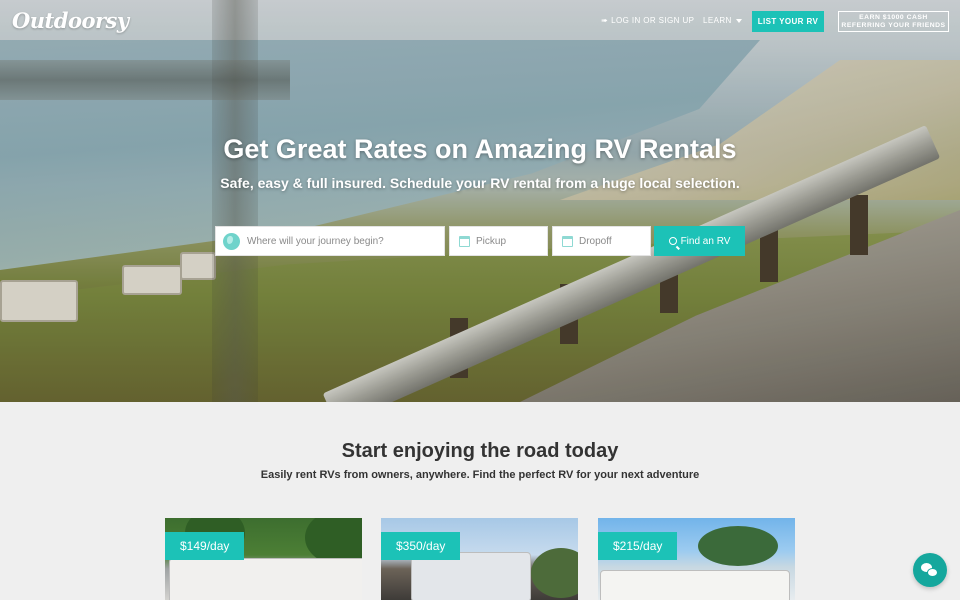  Describe the element at coordinates (605, 20) in the screenshot. I see `login-icon: ➠` at that location.